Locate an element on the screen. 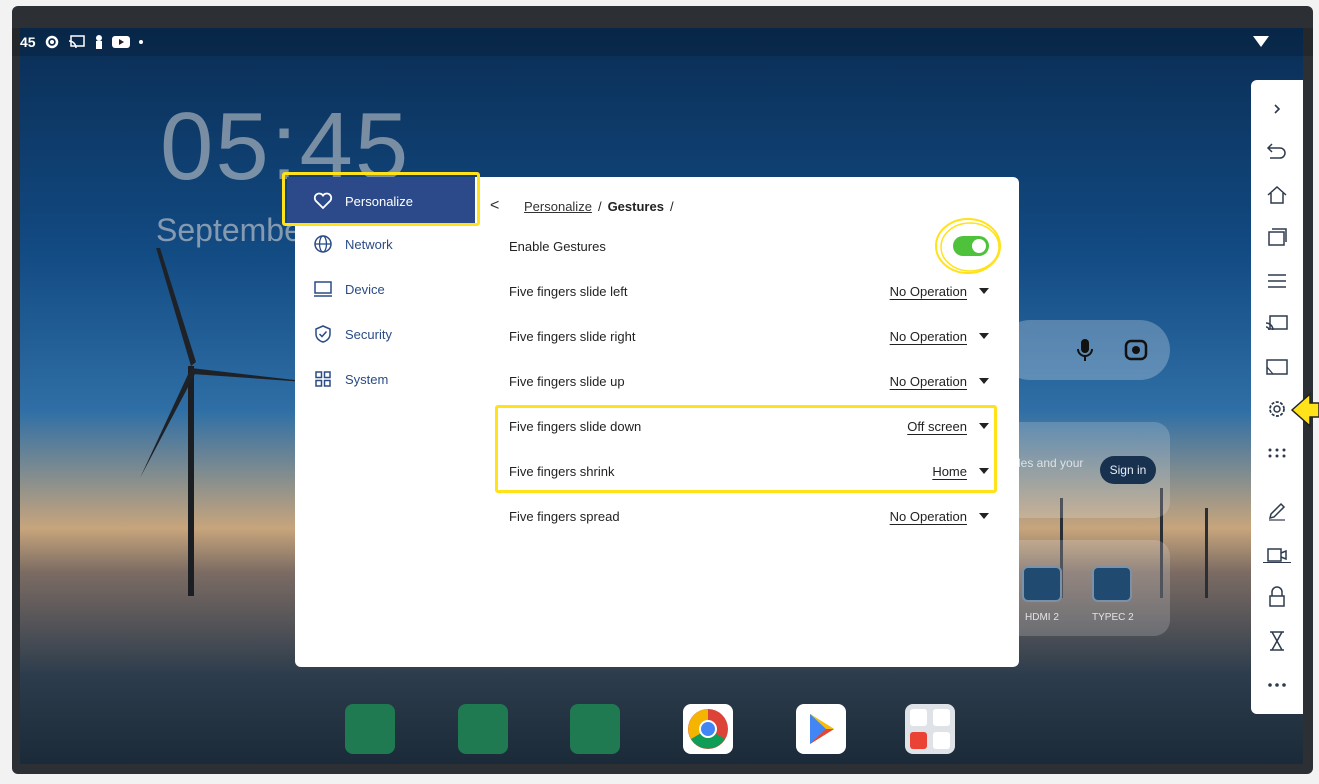  screen-icon is located at coordinates (1277, 367).